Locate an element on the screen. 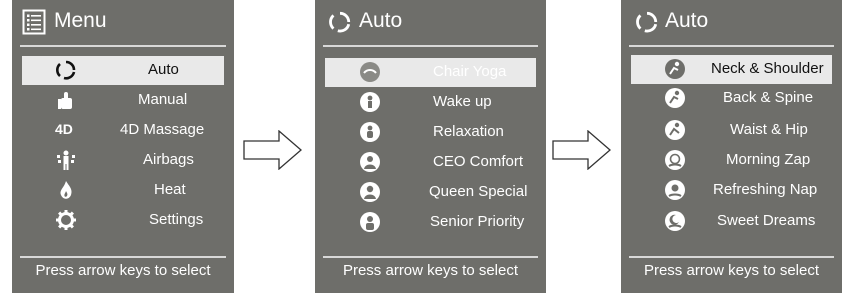 The height and width of the screenshot is (293, 845). alarm-icon is located at coordinates (675, 160).